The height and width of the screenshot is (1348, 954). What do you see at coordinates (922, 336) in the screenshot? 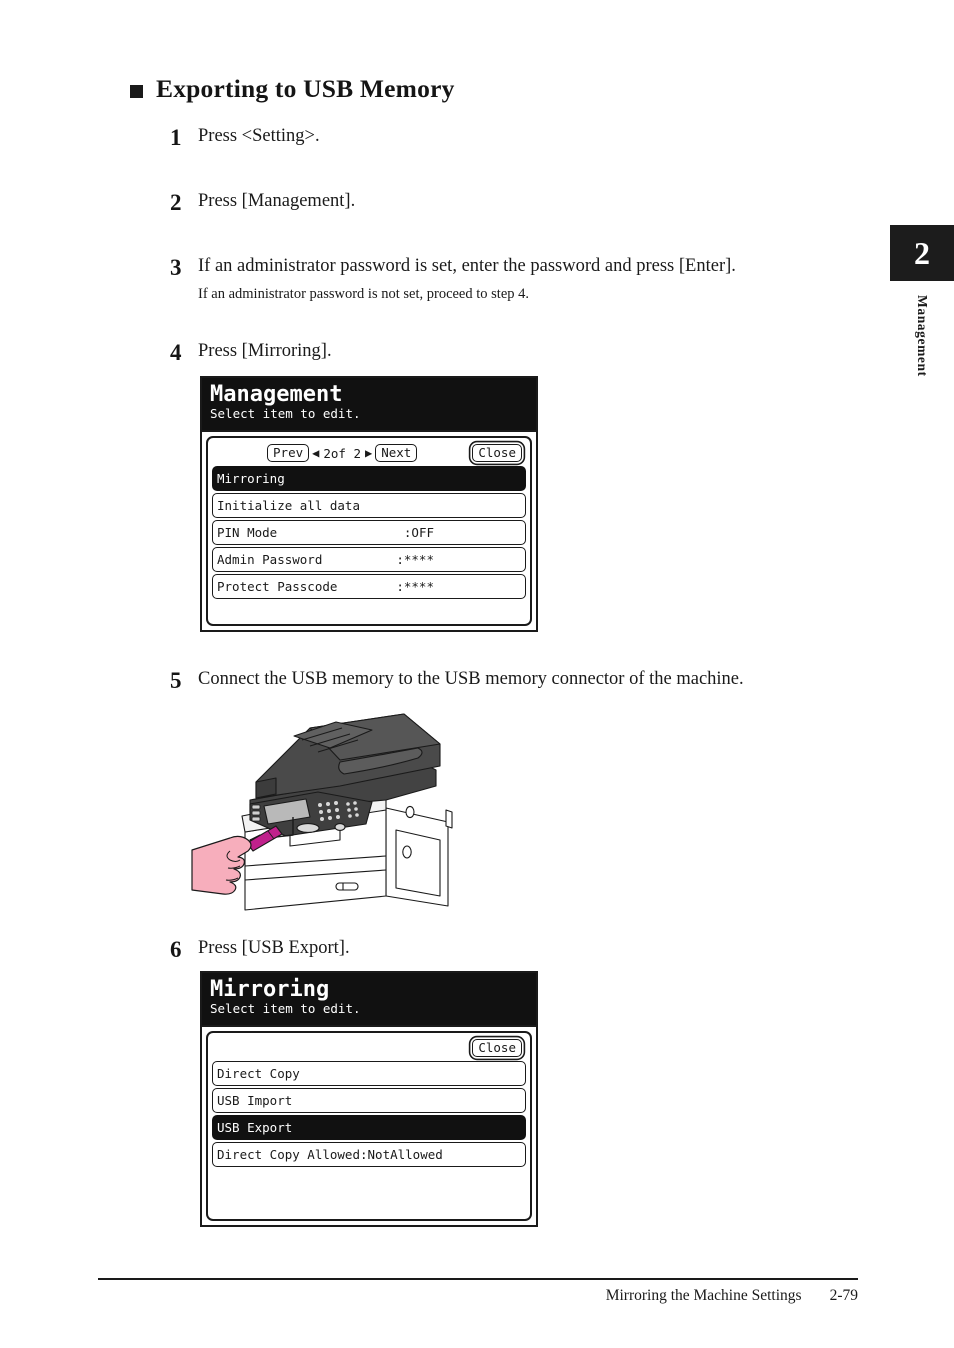
I see `chapter-label: Management` at bounding box center [922, 336].